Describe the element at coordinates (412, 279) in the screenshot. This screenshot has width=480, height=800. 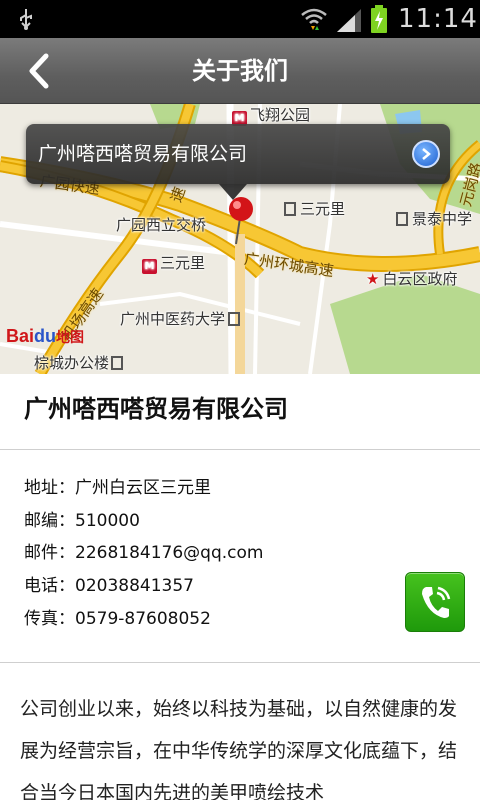
I see `map-label-baiyun-government: ★ 白云区政府` at that location.